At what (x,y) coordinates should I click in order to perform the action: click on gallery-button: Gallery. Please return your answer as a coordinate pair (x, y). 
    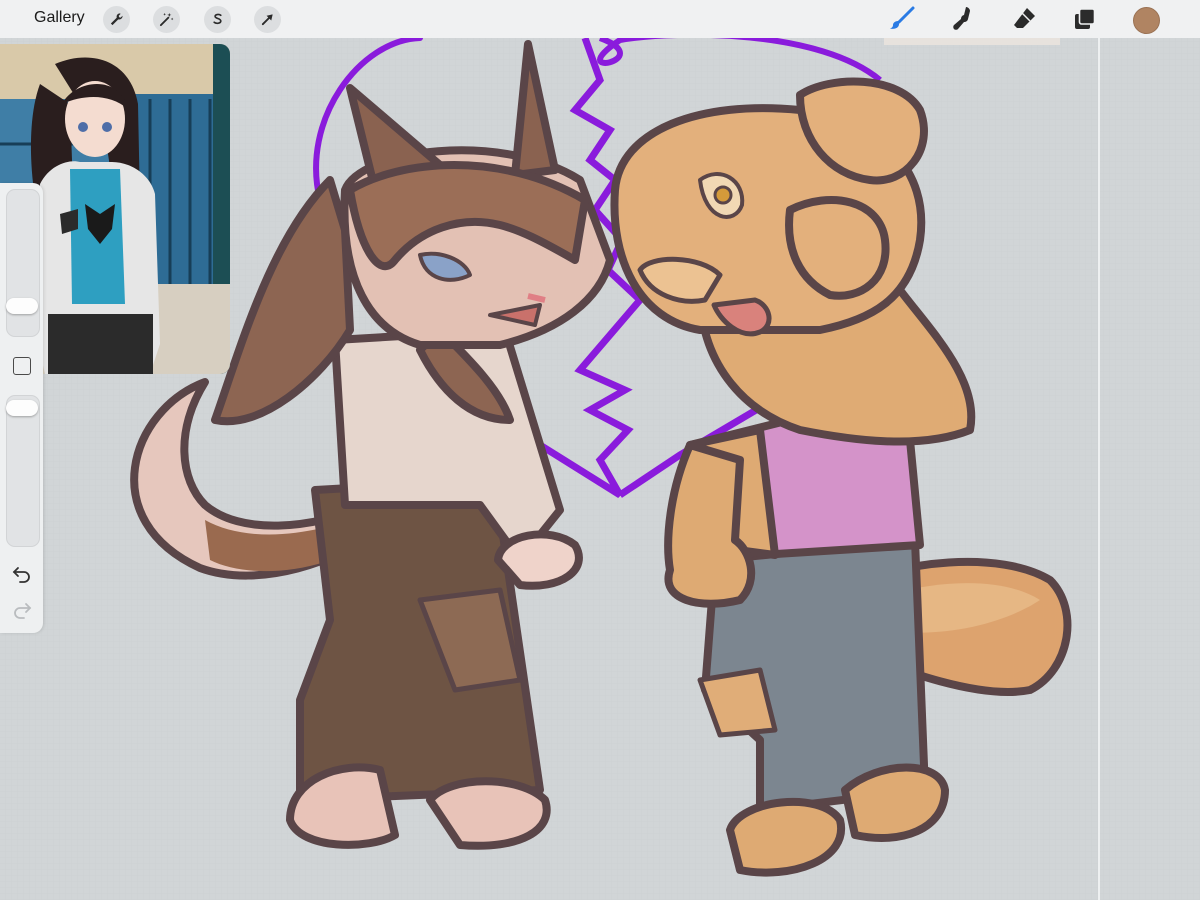
    Looking at the image, I should click on (59, 18).